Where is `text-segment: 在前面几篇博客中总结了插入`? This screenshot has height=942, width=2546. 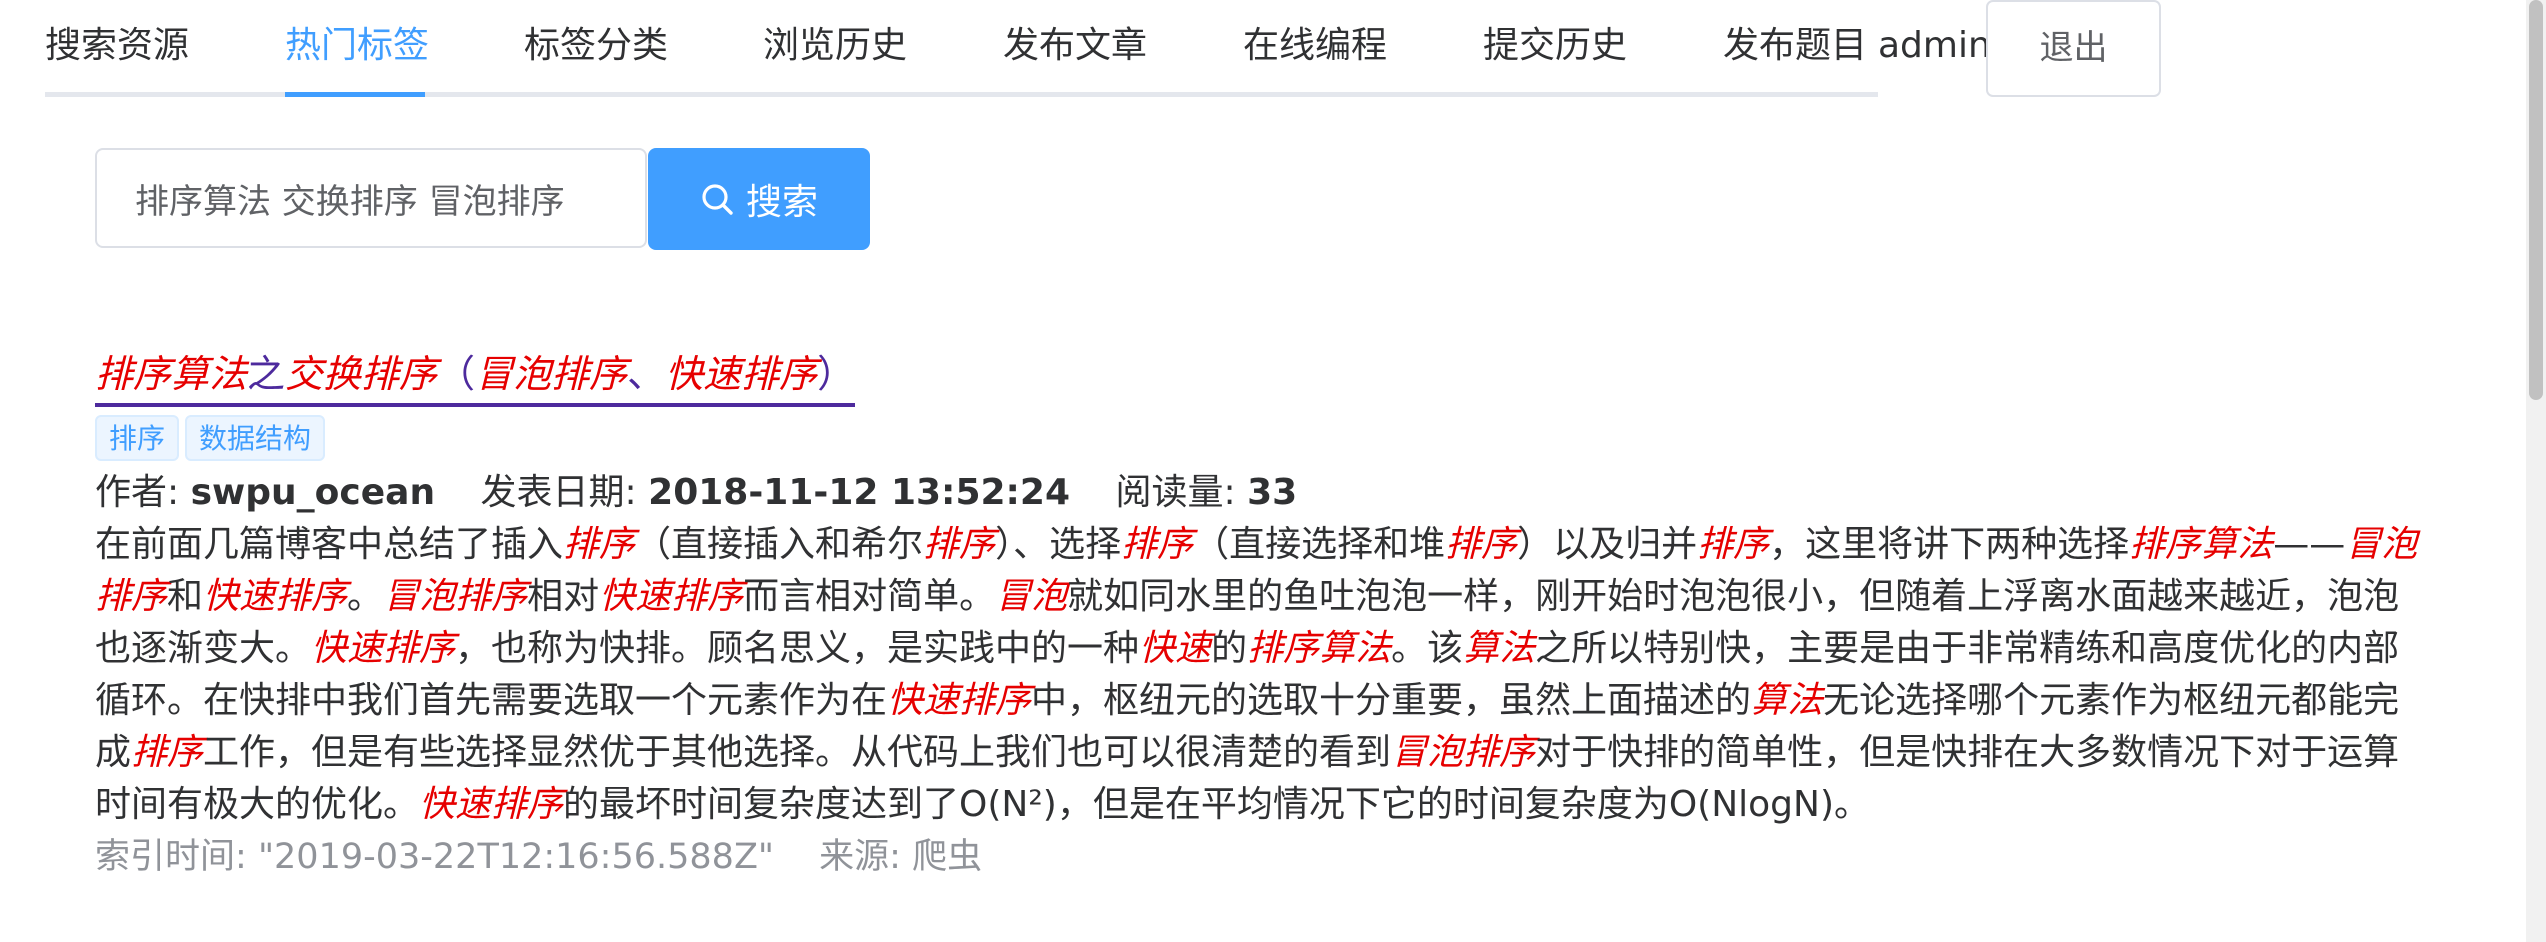
text-segment: 在前面几篇博客中总结了插入 is located at coordinates (329, 544).